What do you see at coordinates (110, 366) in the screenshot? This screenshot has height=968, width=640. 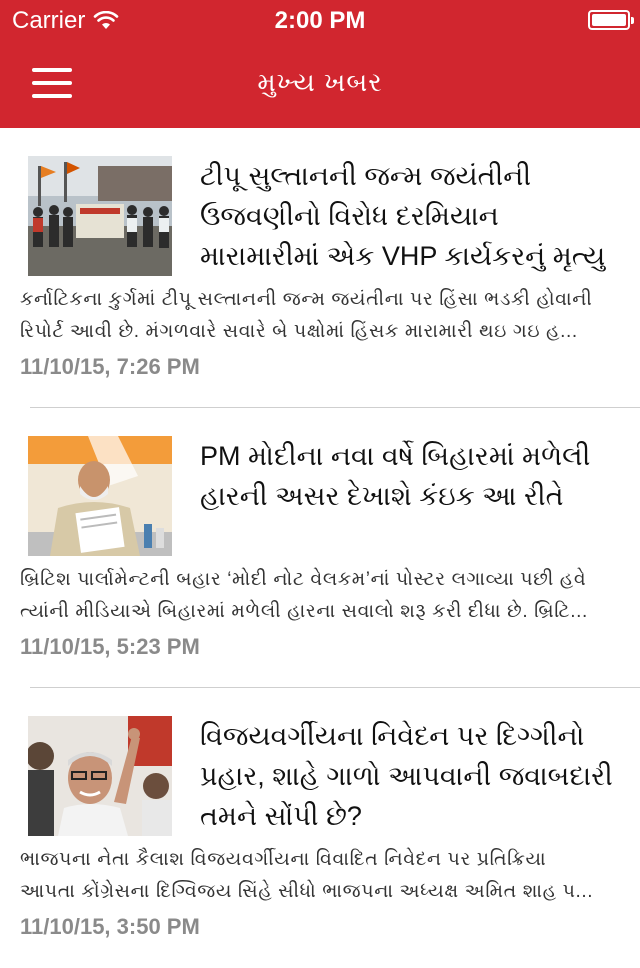 I see `news-timestamp: 11/10/15, 7:26 PM` at bounding box center [110, 366].